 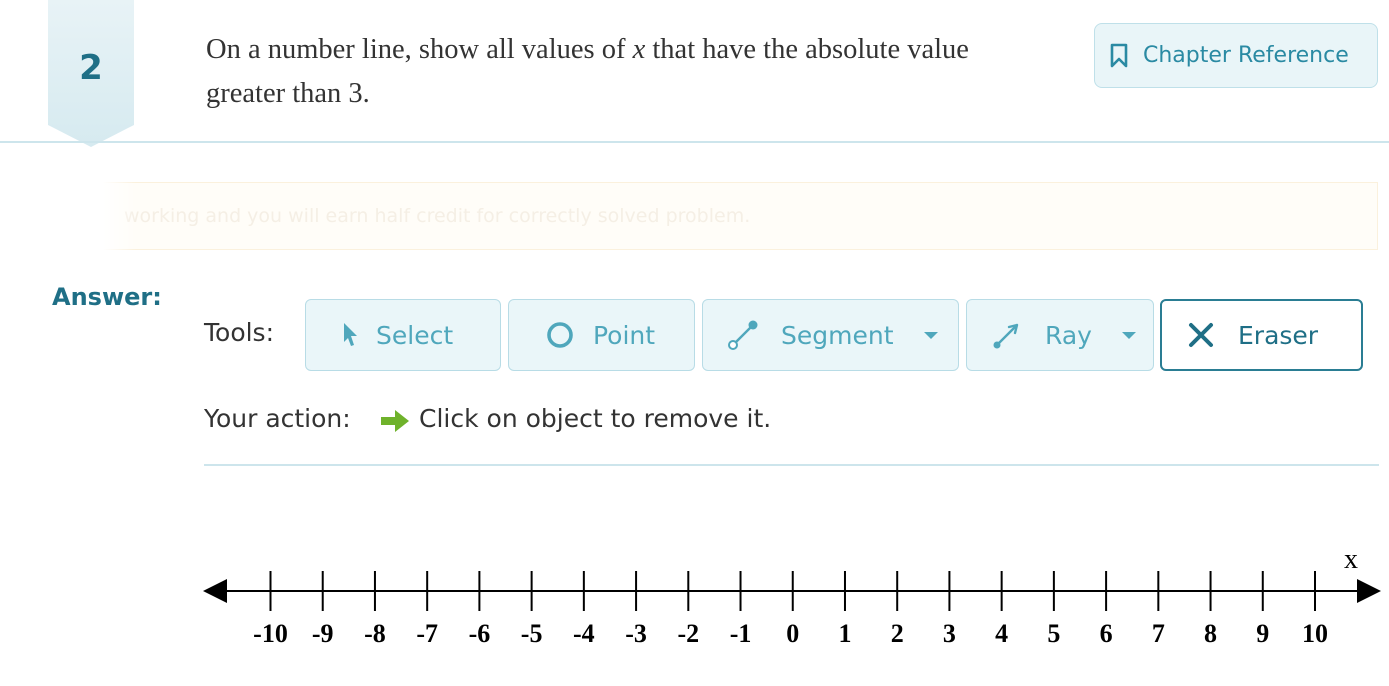 I want to click on tick-label: 7, so click(x=1158, y=633).